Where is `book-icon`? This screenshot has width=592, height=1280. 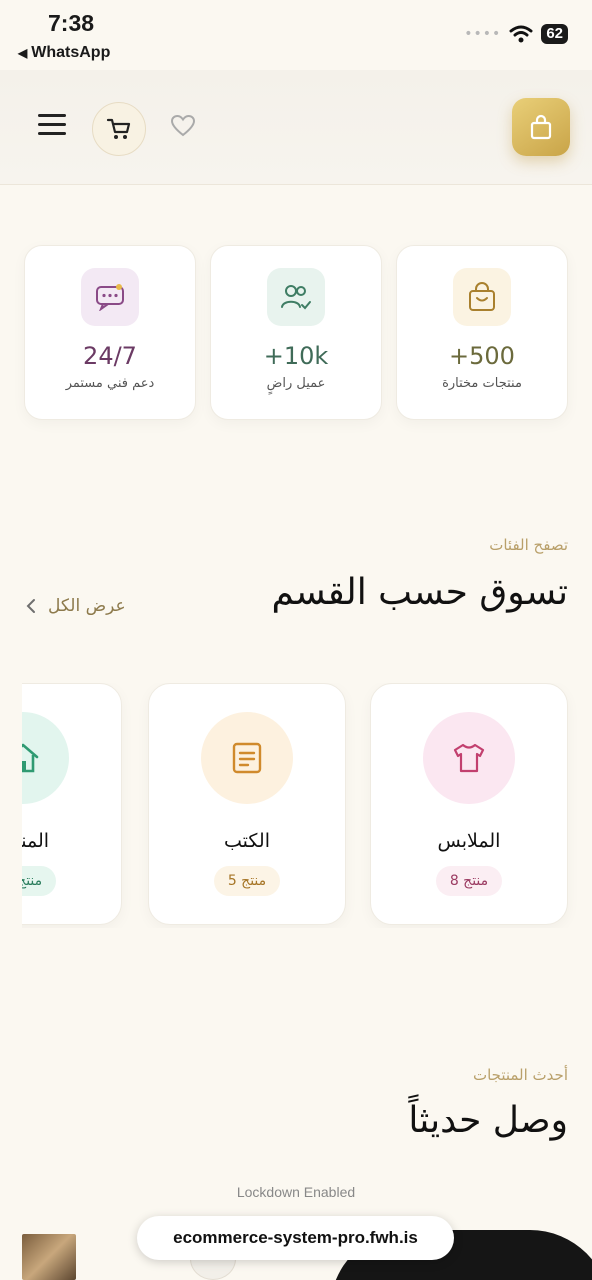 book-icon is located at coordinates (247, 758).